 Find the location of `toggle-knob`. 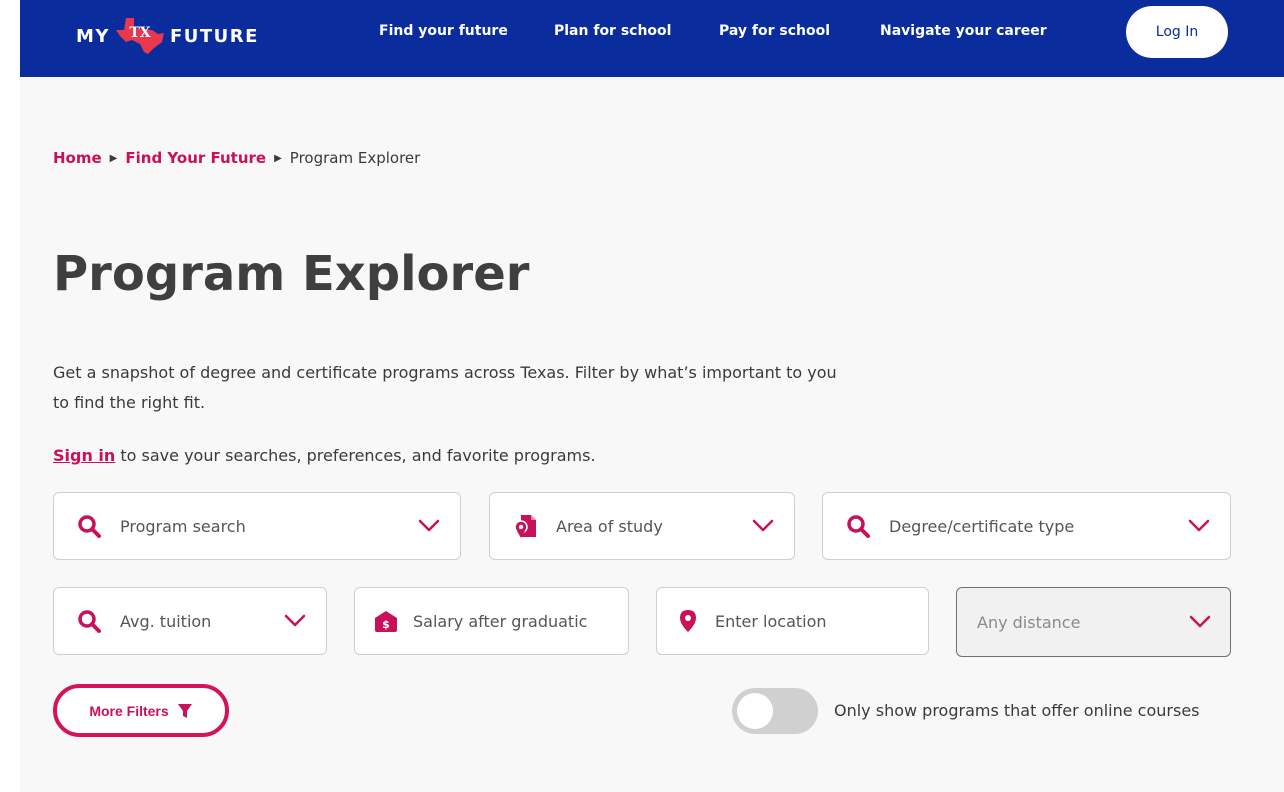

toggle-knob is located at coordinates (755, 711).